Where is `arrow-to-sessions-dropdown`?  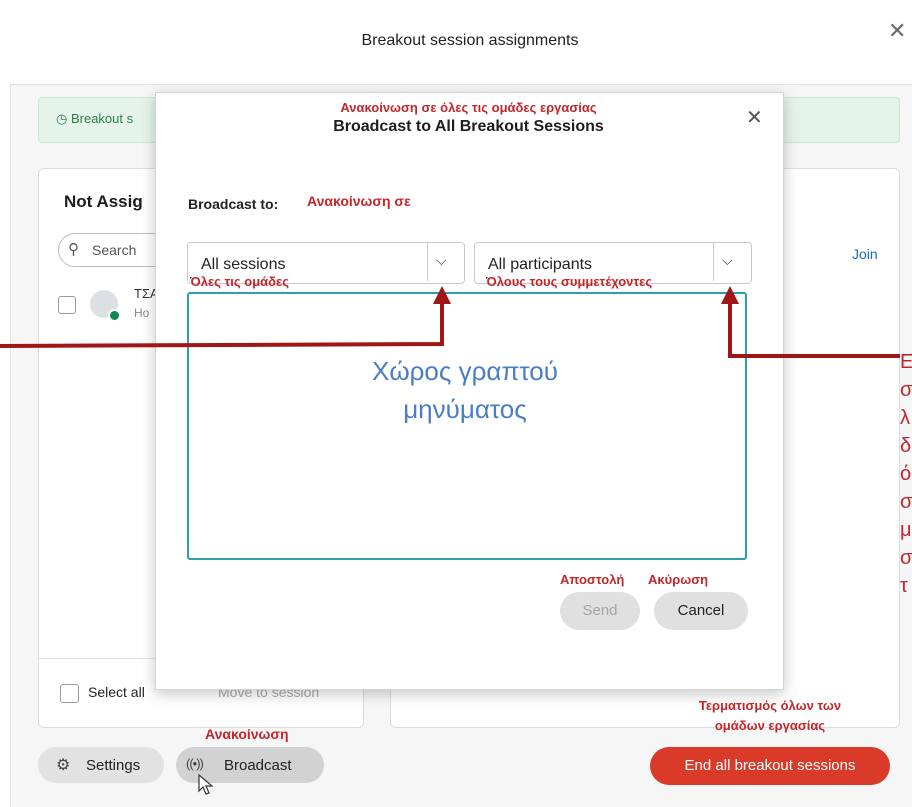
arrow-to-sessions-dropdown is located at coordinates (222, 325).